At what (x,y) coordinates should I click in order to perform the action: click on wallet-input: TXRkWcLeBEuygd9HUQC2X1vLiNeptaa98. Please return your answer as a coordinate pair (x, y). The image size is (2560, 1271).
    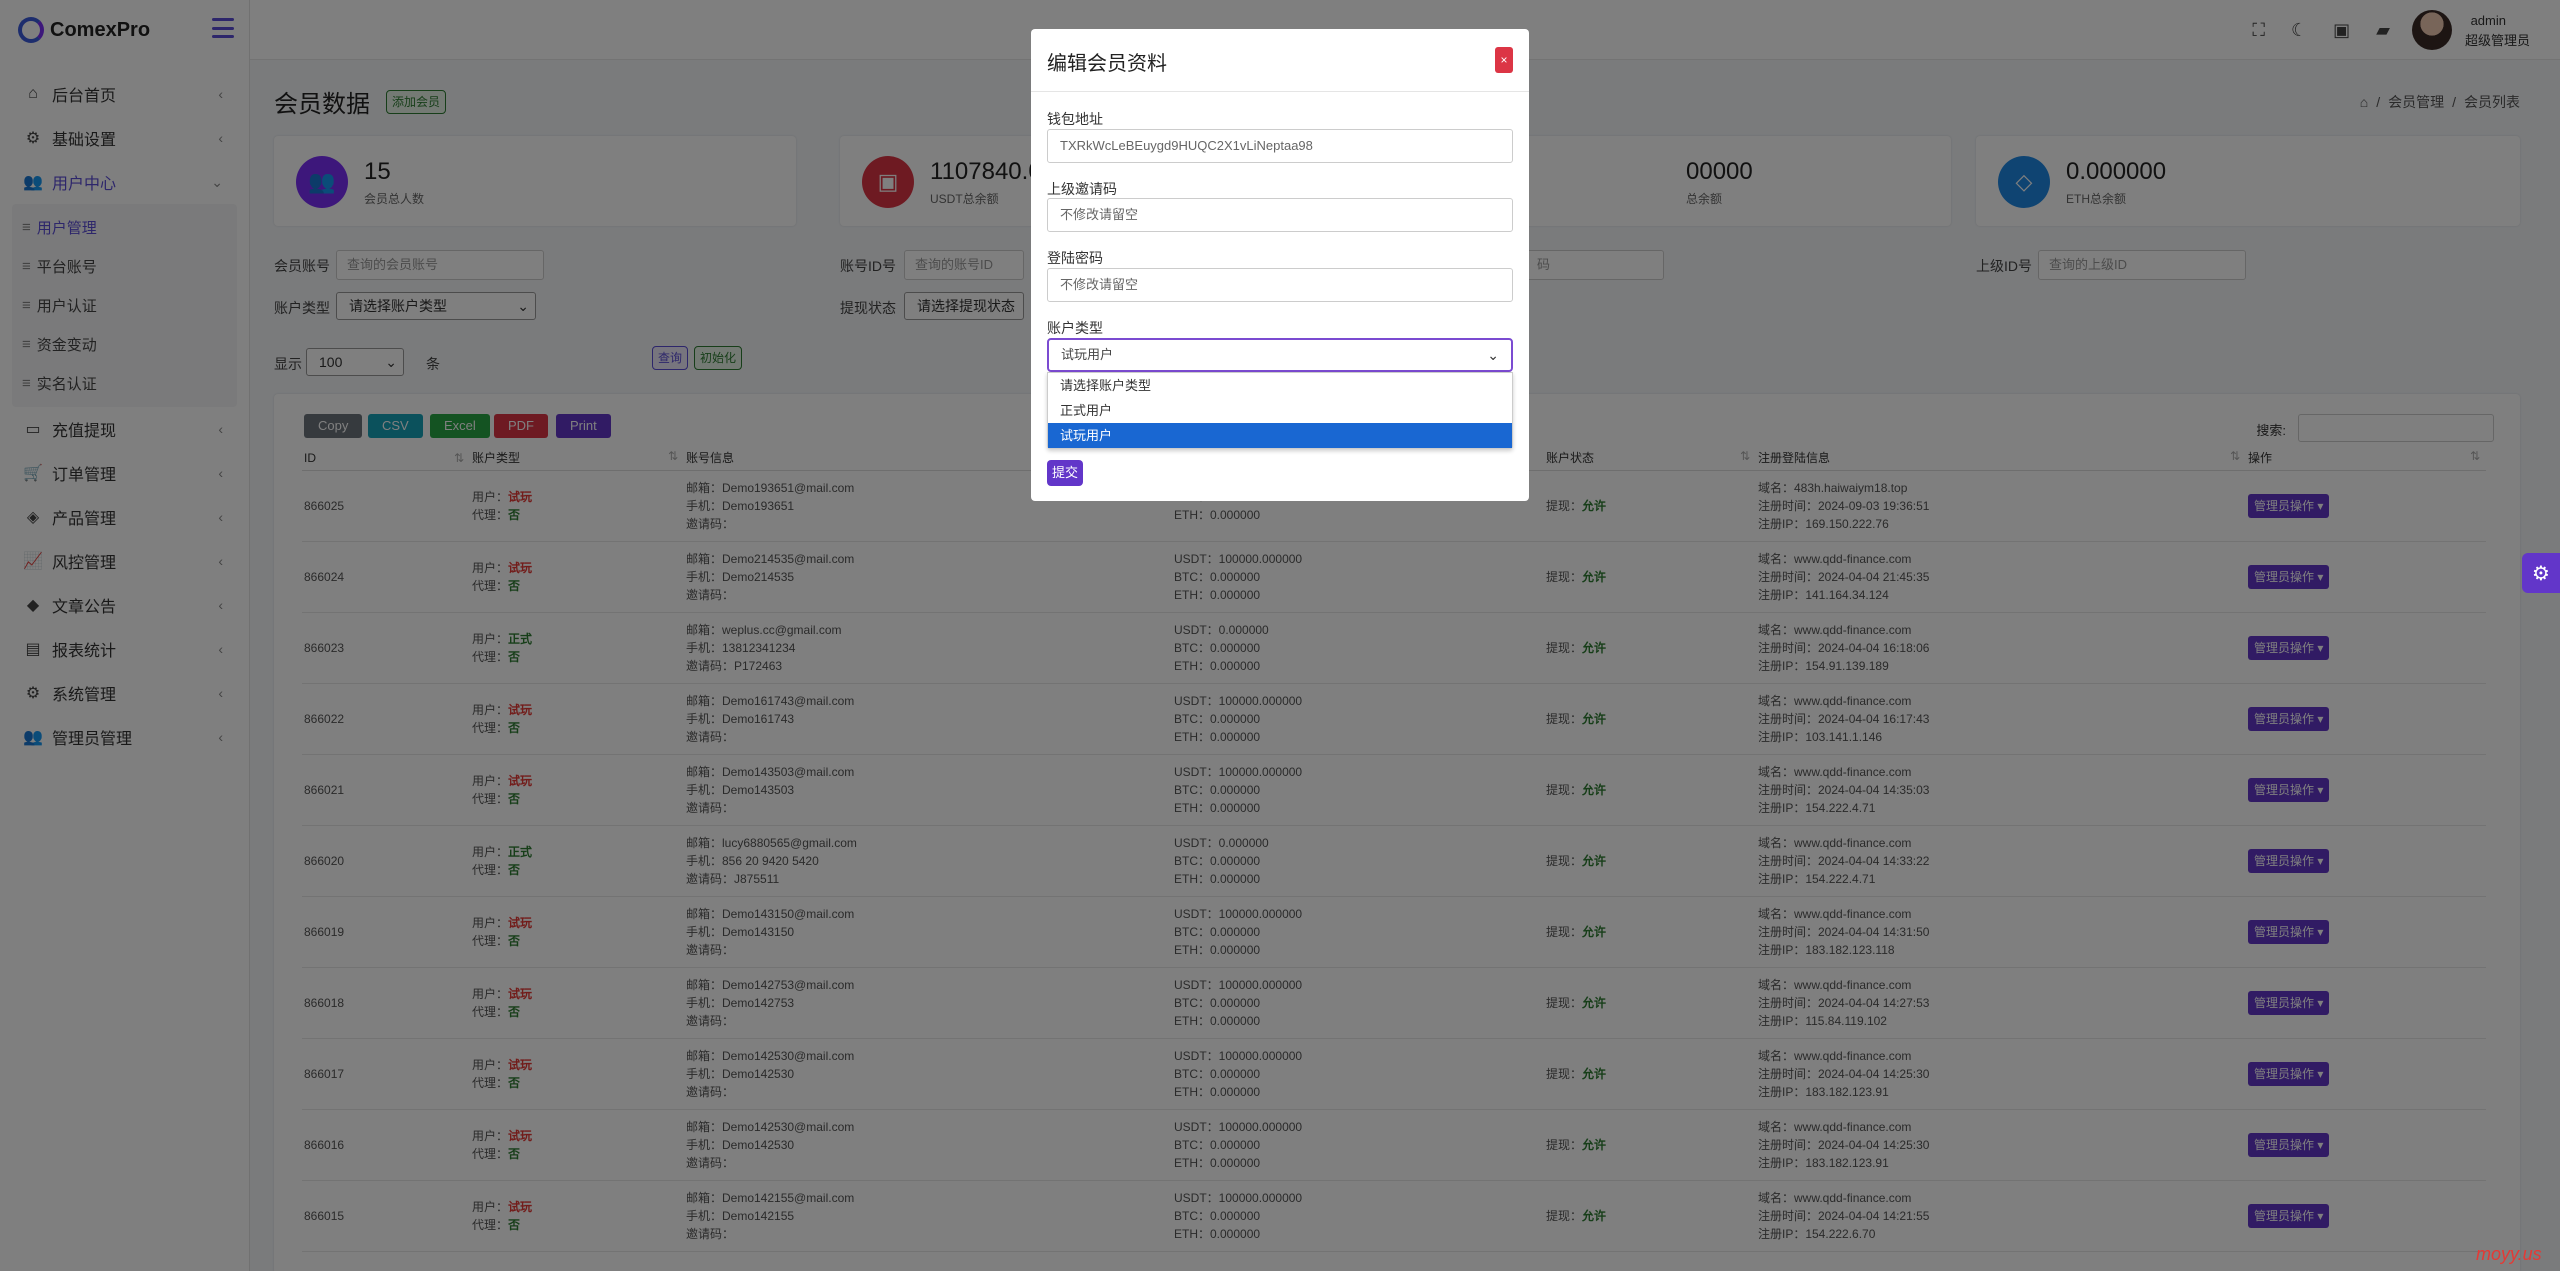
    Looking at the image, I should click on (1280, 146).